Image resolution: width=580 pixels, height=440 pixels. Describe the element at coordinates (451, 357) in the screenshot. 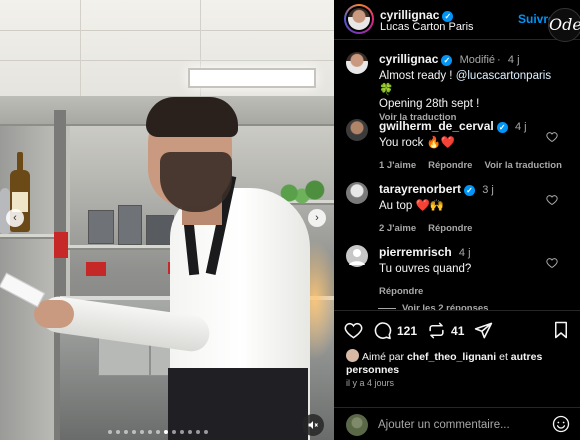

I see `liker-username: chef_theo_lignani` at that location.